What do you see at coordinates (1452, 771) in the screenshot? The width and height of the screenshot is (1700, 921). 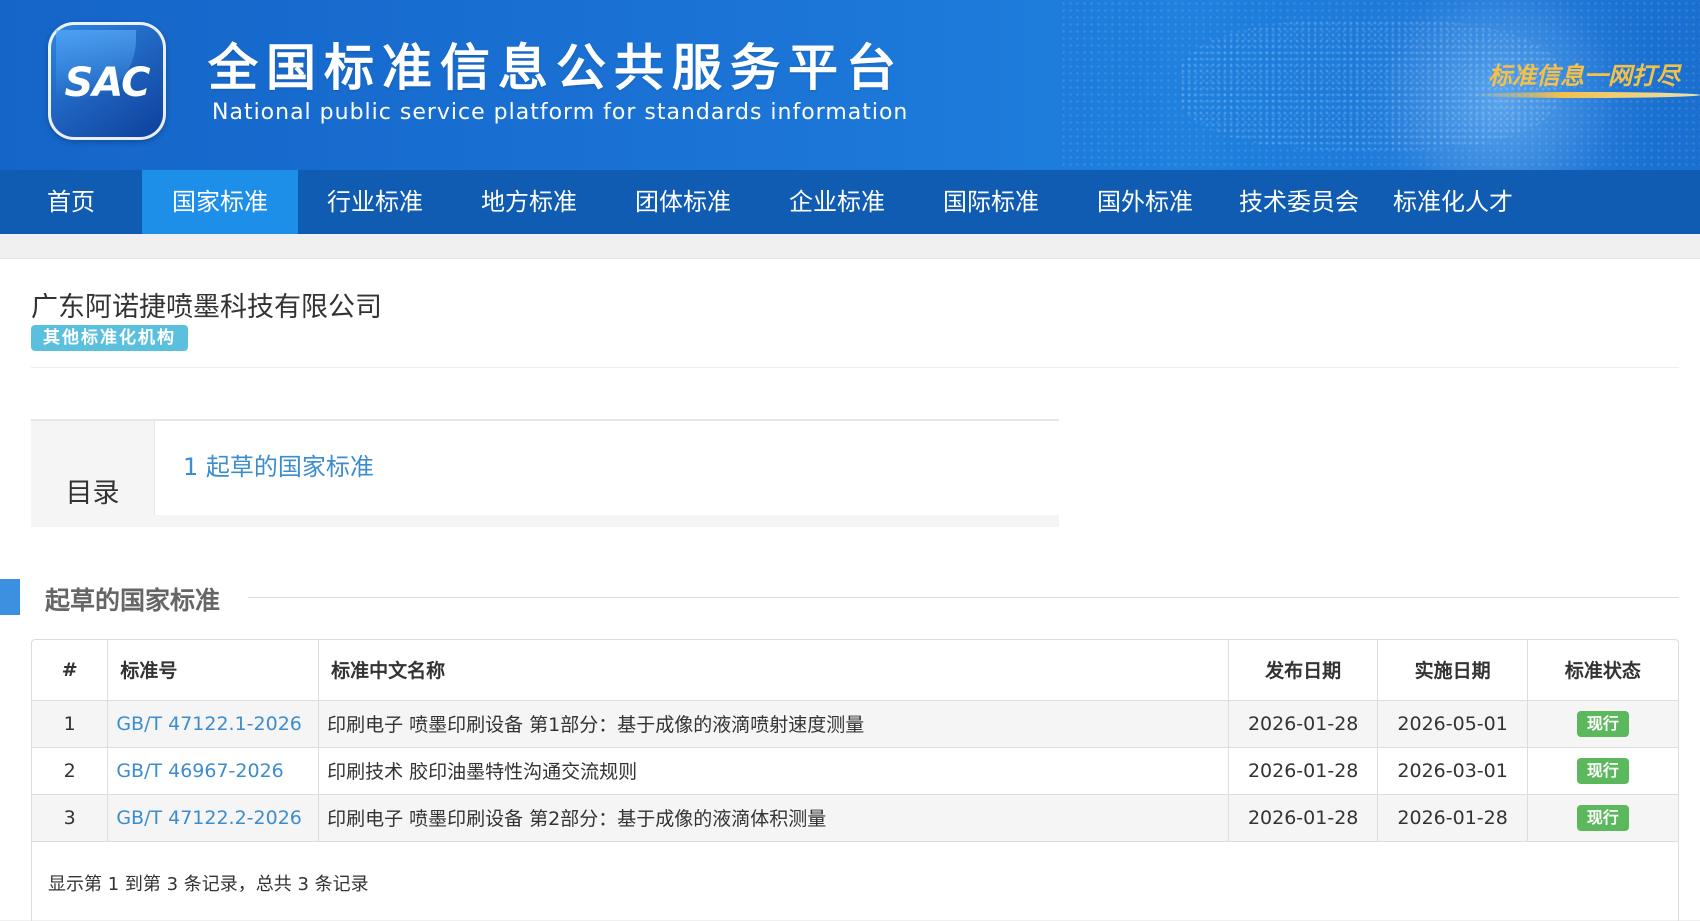 I see `row-effective-date: 2026-03-01` at bounding box center [1452, 771].